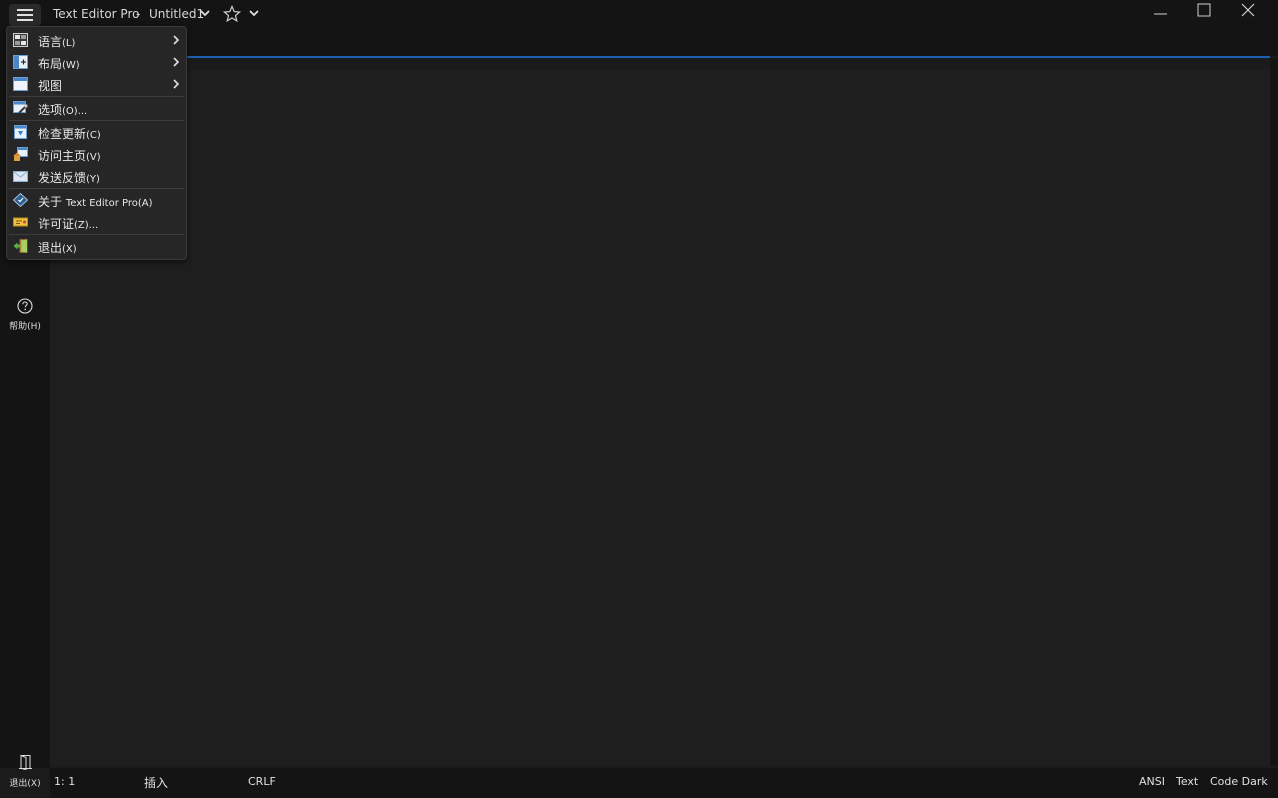  What do you see at coordinates (20, 107) in the screenshot?
I see `options-icon` at bounding box center [20, 107].